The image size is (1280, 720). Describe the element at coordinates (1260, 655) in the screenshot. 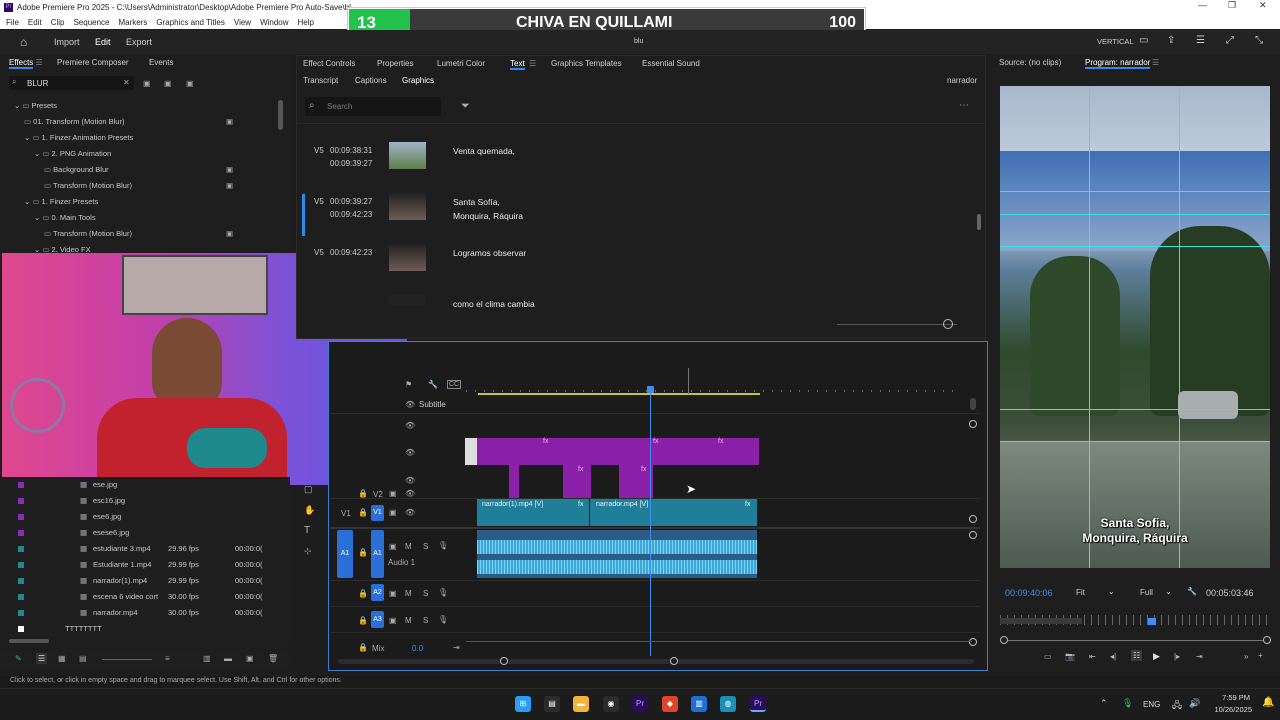

I see `add-button-icon: +` at that location.